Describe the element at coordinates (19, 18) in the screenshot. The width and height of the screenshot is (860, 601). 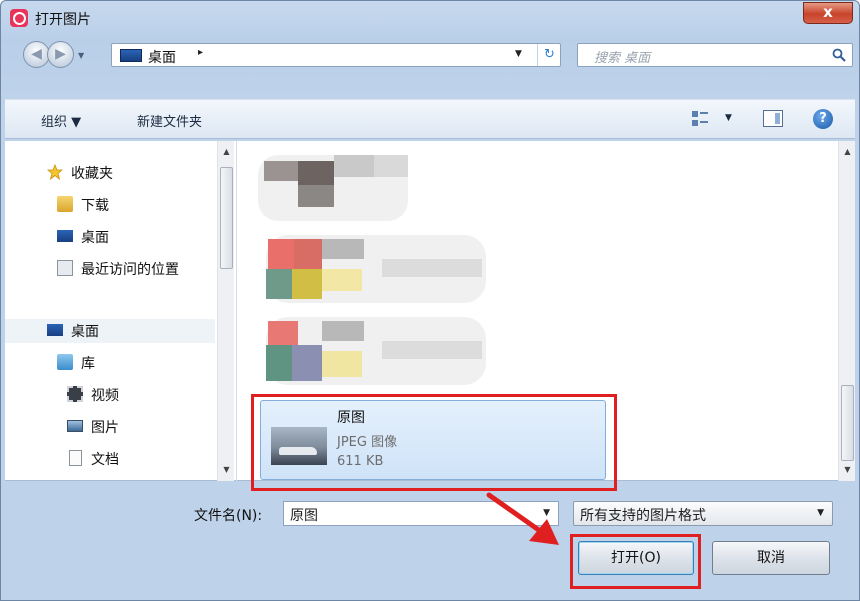
I see `app-logo-icon` at that location.